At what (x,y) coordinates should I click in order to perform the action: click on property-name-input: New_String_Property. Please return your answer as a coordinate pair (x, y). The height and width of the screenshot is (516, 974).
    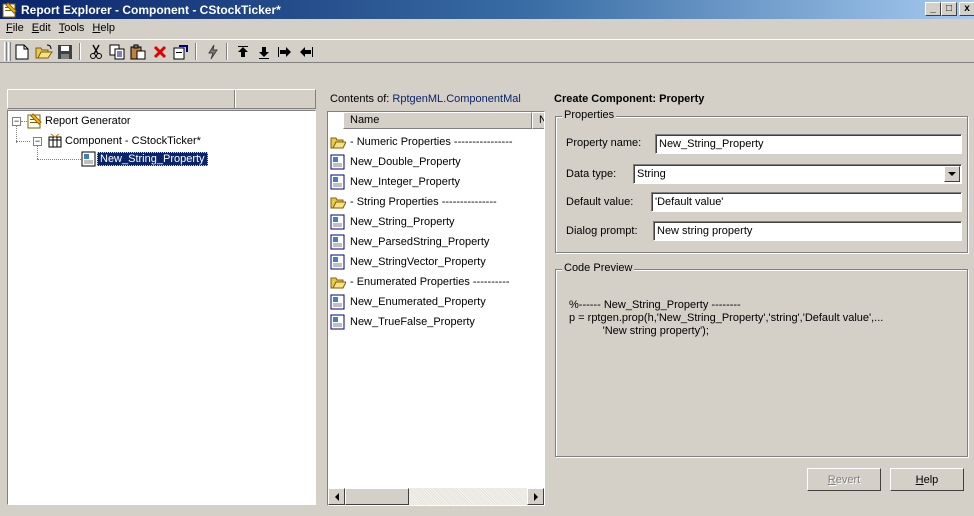
    Looking at the image, I should click on (808, 144).